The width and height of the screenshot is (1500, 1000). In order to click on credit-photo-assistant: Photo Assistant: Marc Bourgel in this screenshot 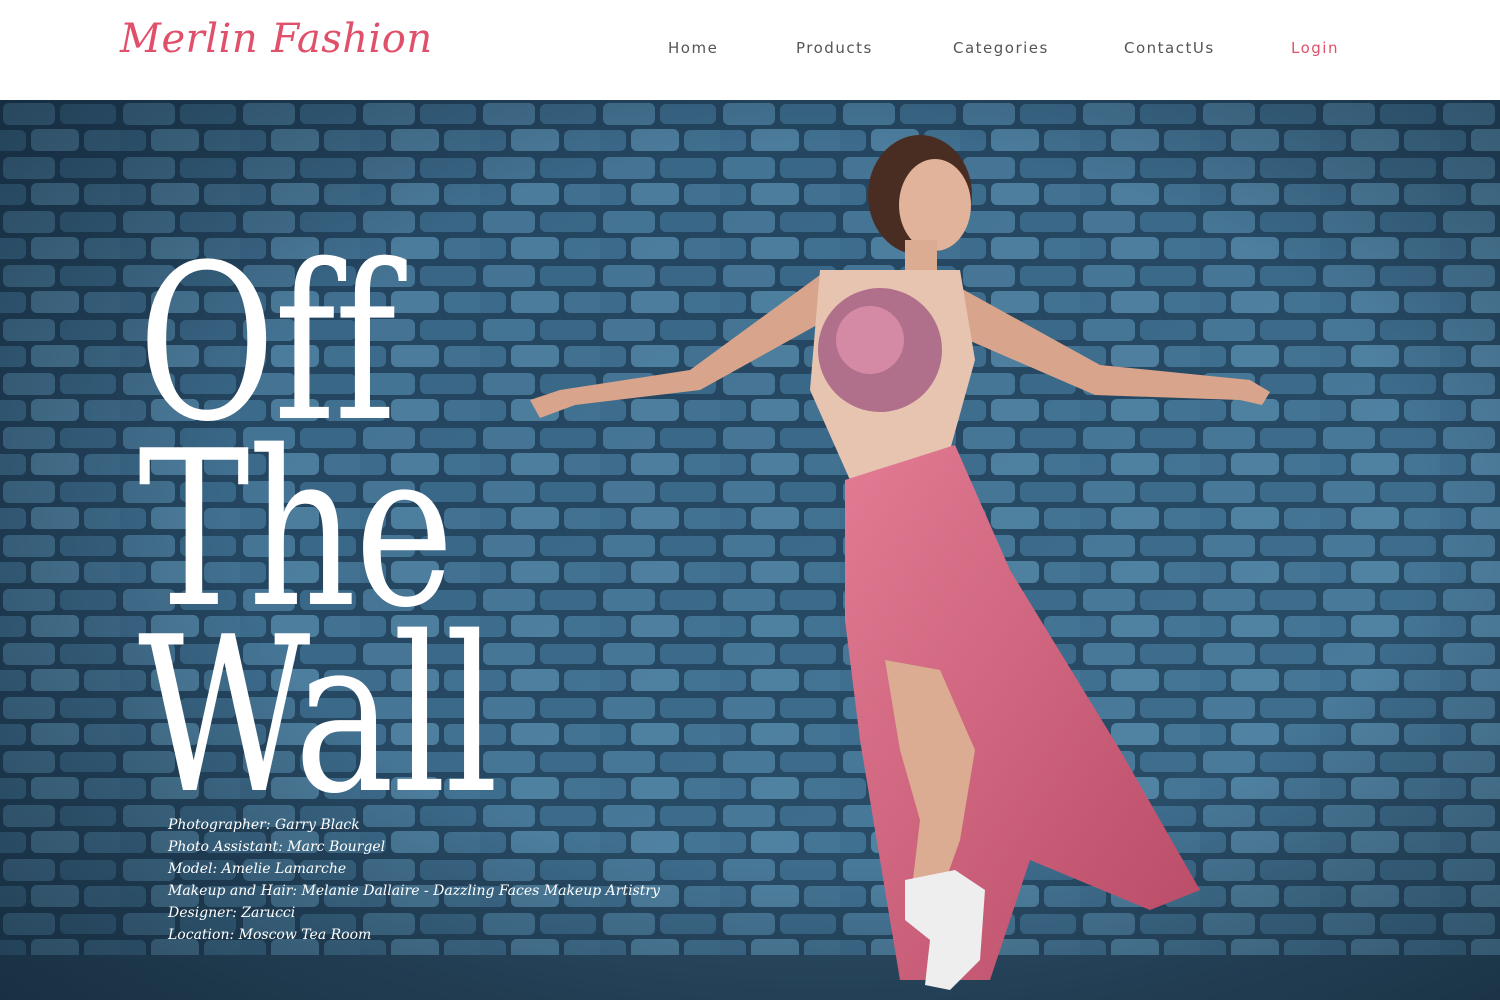, I will do `click(277, 847)`.